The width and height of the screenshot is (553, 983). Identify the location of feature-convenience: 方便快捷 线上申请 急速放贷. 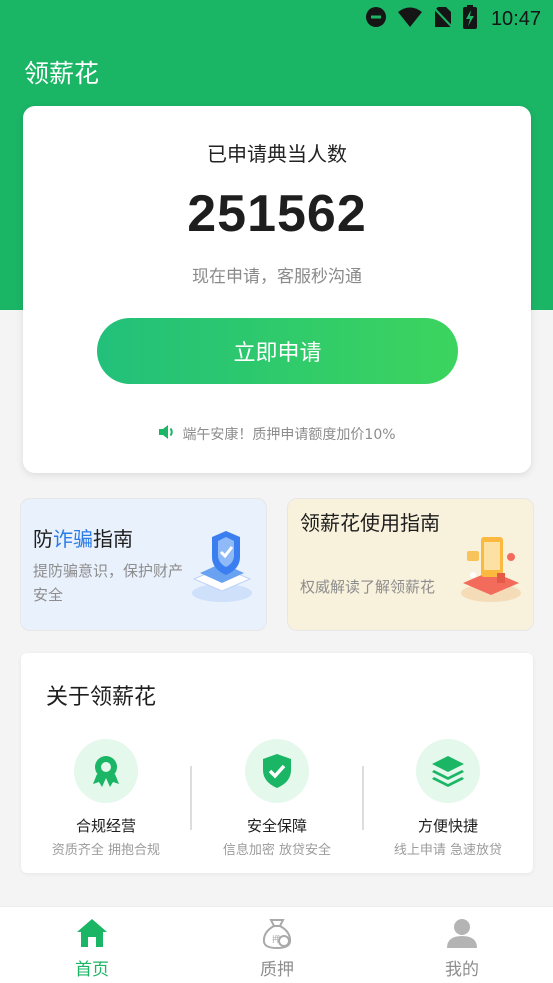
(448, 798).